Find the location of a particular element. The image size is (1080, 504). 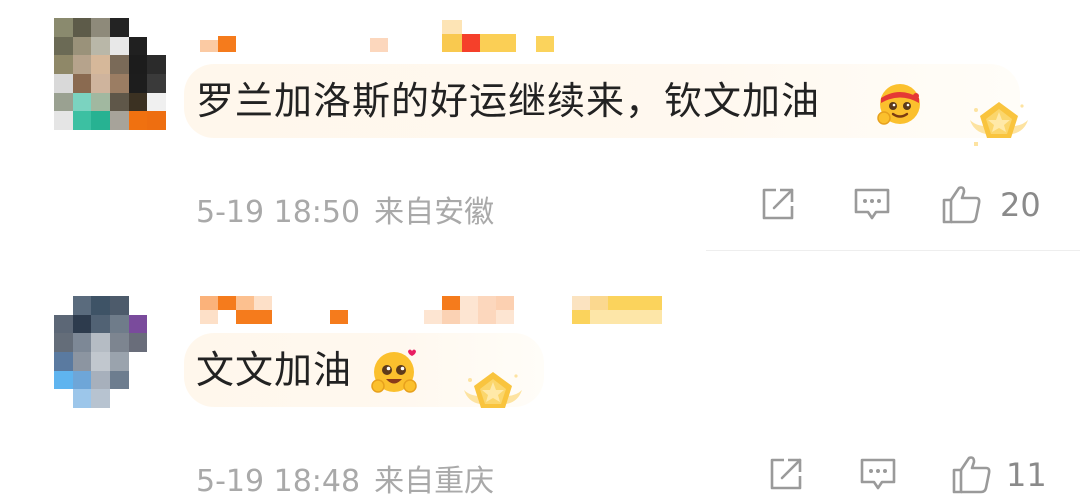

like-count: 20 is located at coordinates (1020, 205).